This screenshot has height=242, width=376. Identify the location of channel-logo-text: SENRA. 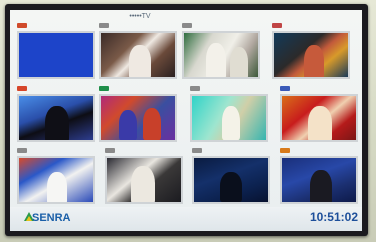
(51, 218).